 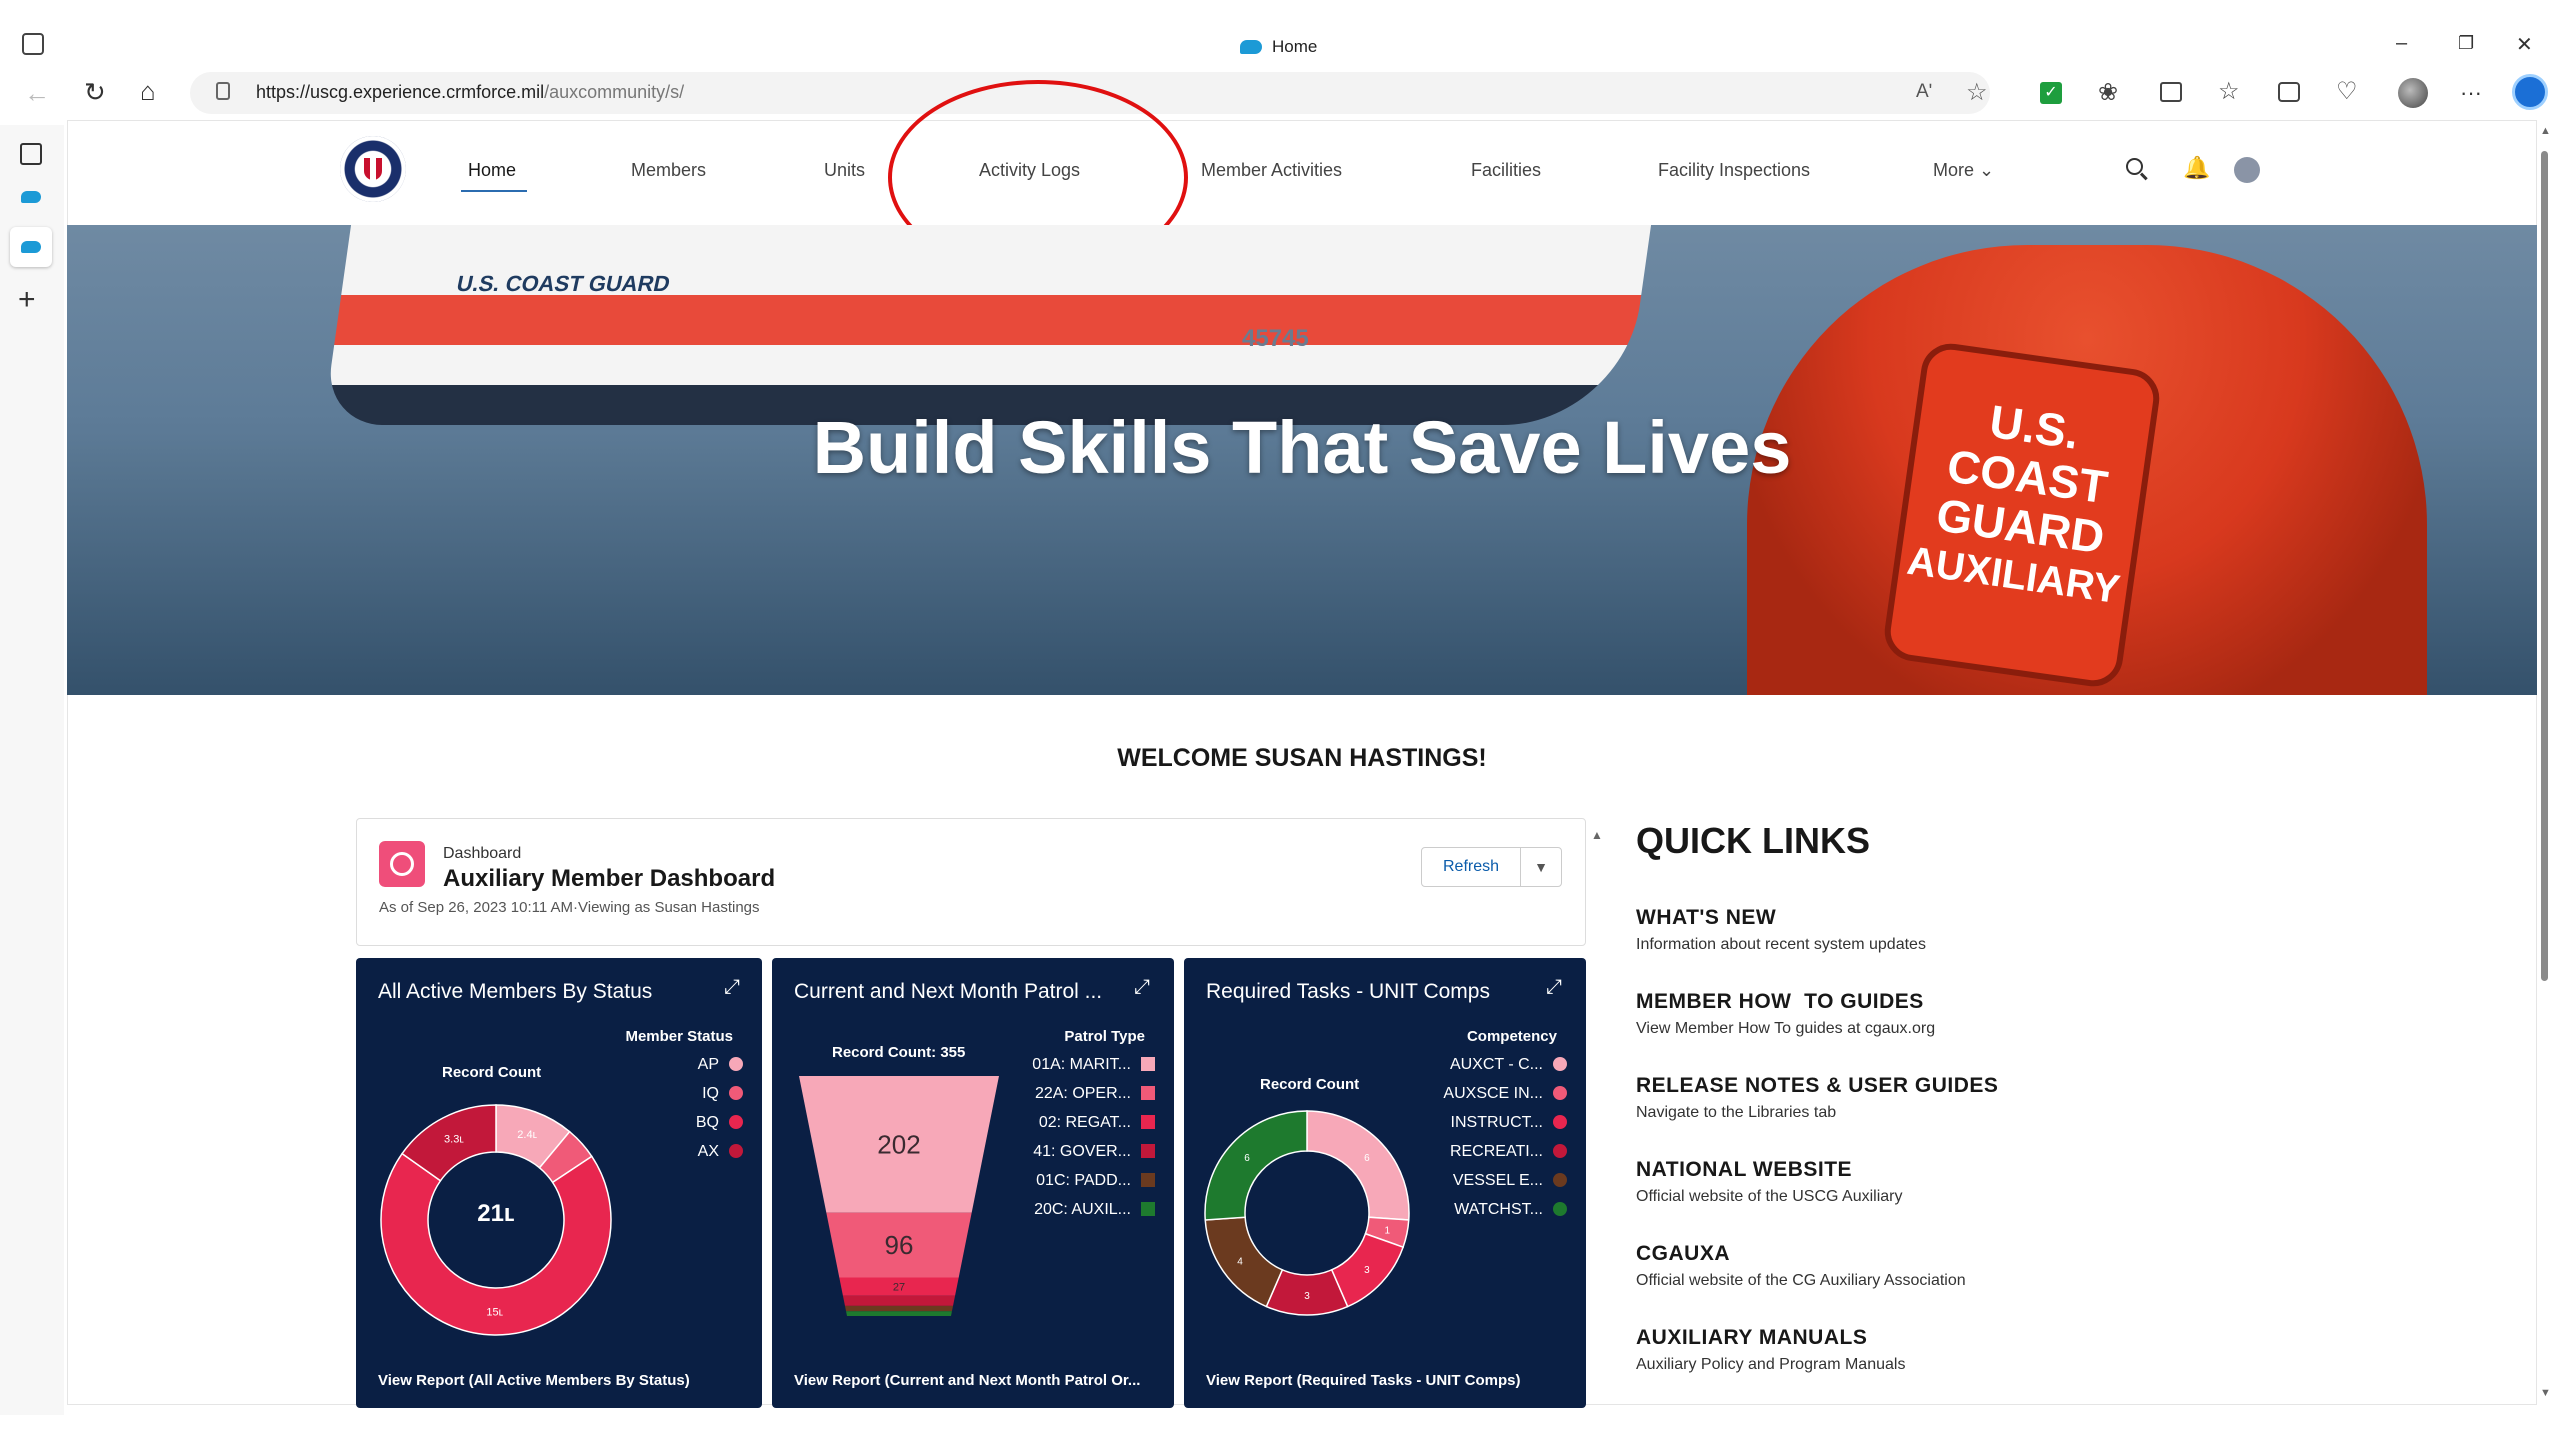 I want to click on dashboard-scrollbar: ▲, so click(x=1596, y=1118).